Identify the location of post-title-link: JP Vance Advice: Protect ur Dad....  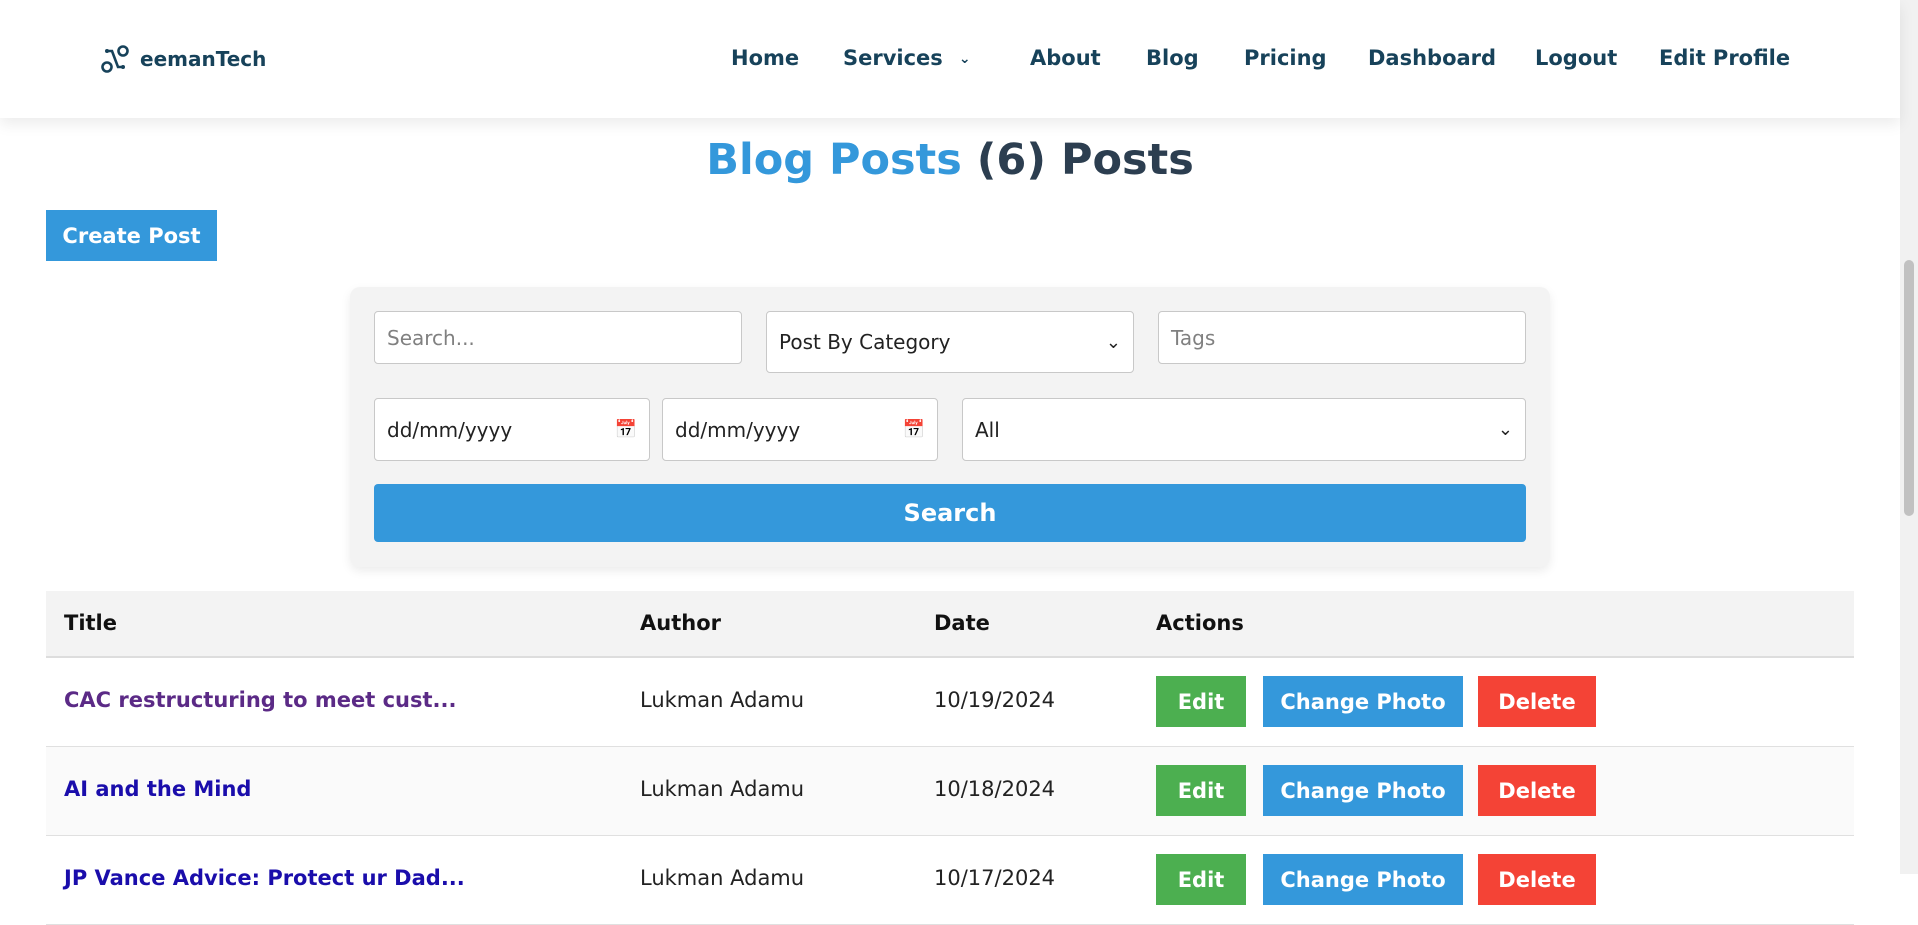
(264, 878).